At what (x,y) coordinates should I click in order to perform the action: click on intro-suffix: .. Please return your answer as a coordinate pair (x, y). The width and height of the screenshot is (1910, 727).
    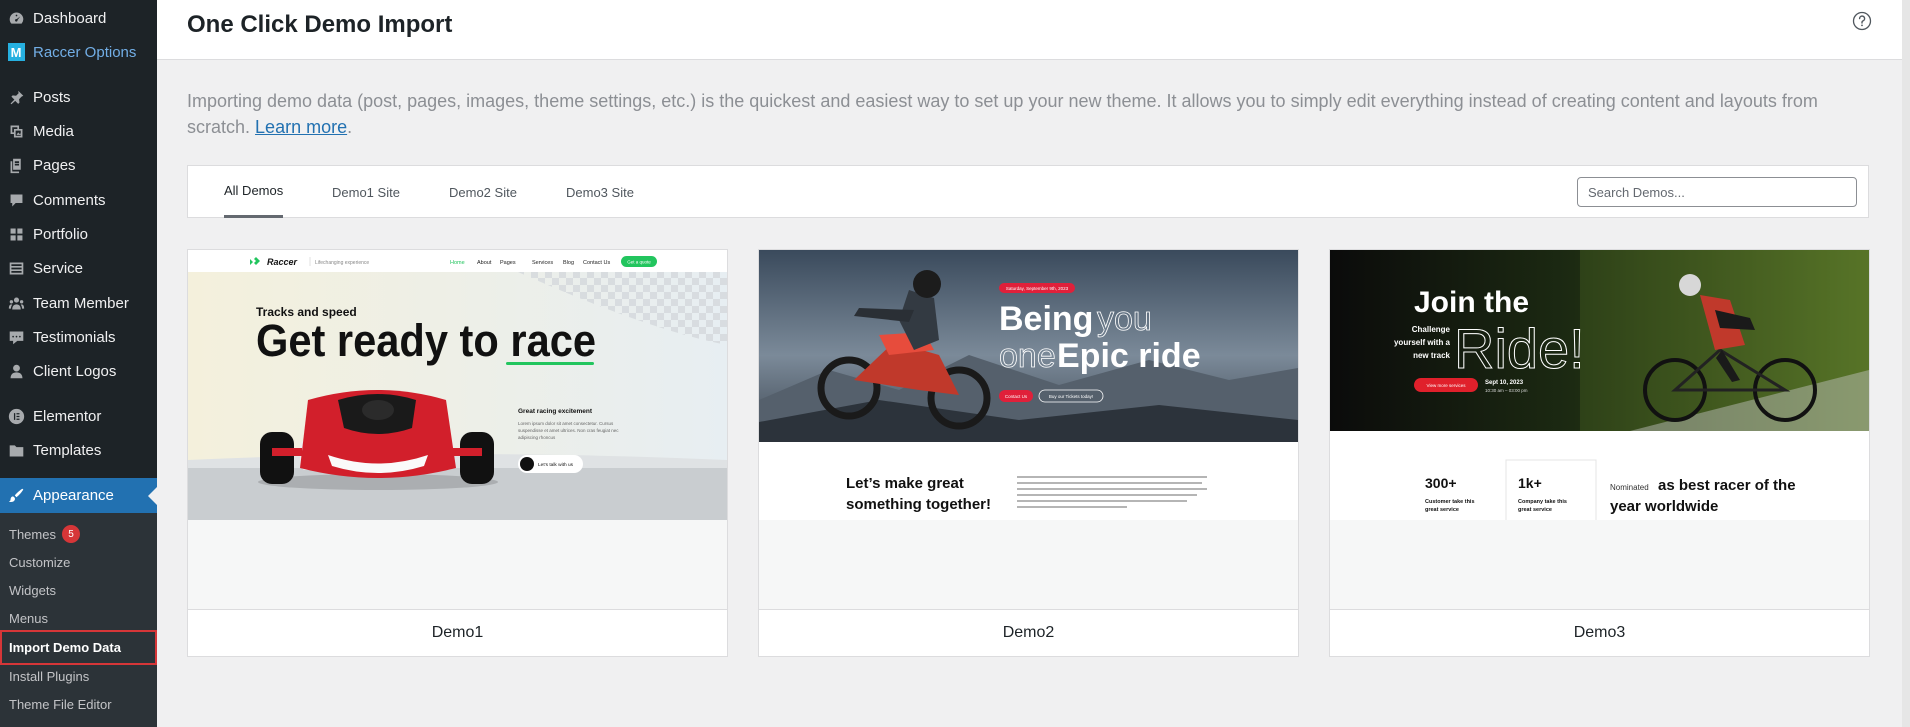
    Looking at the image, I should click on (350, 127).